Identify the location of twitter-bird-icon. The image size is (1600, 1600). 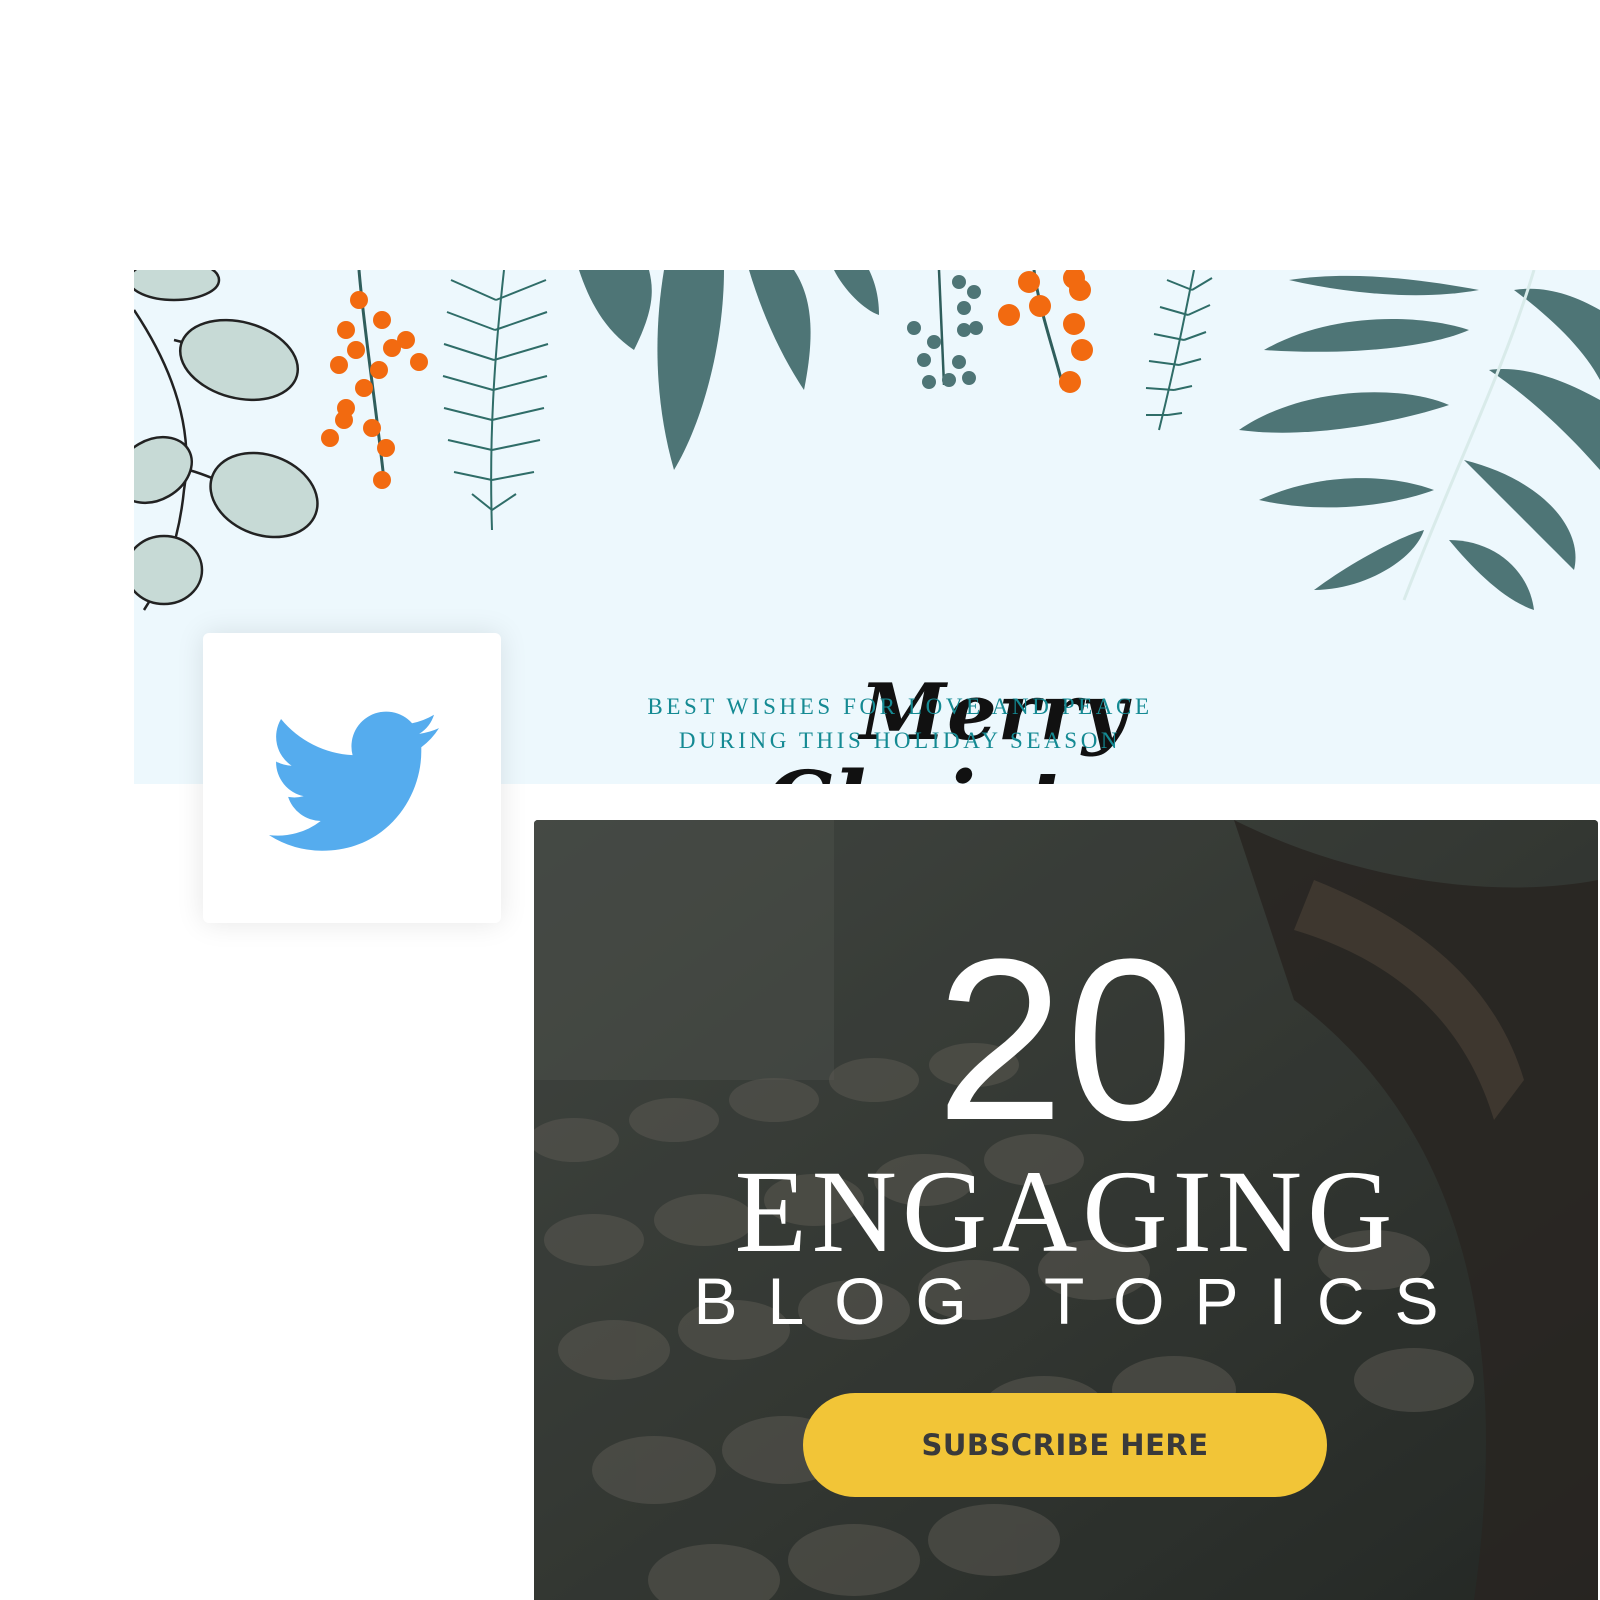
(354, 781).